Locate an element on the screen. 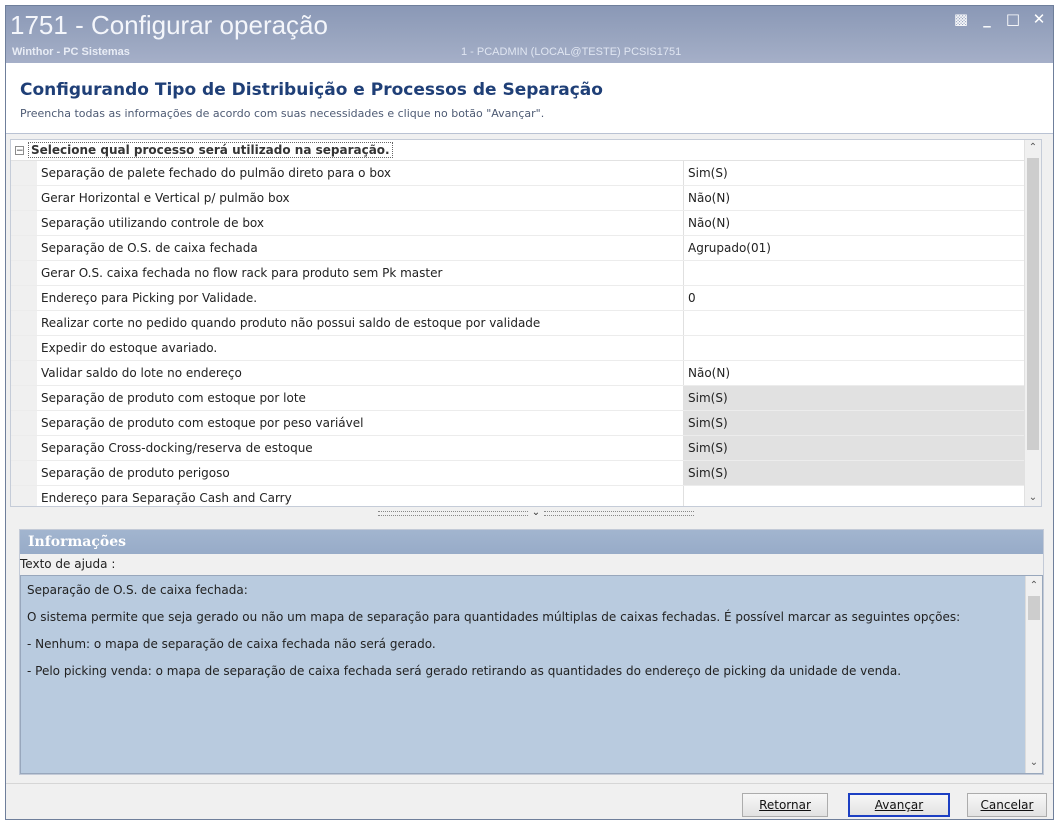 The image size is (1059, 823). cancel-button-label: Cancelar is located at coordinates (1007, 805).